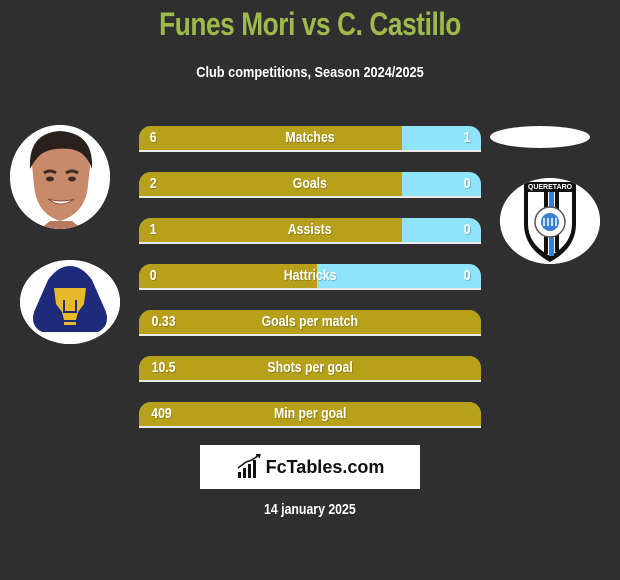 This screenshot has height=580, width=620. I want to click on right-value: 1, so click(467, 138).